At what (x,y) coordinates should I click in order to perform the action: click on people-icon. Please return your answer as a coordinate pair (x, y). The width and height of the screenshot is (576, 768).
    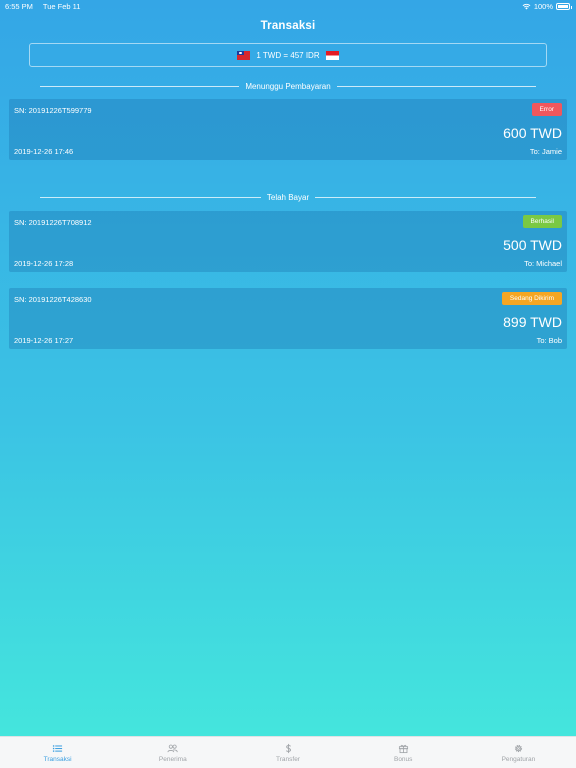
    Looking at the image, I should click on (172, 748).